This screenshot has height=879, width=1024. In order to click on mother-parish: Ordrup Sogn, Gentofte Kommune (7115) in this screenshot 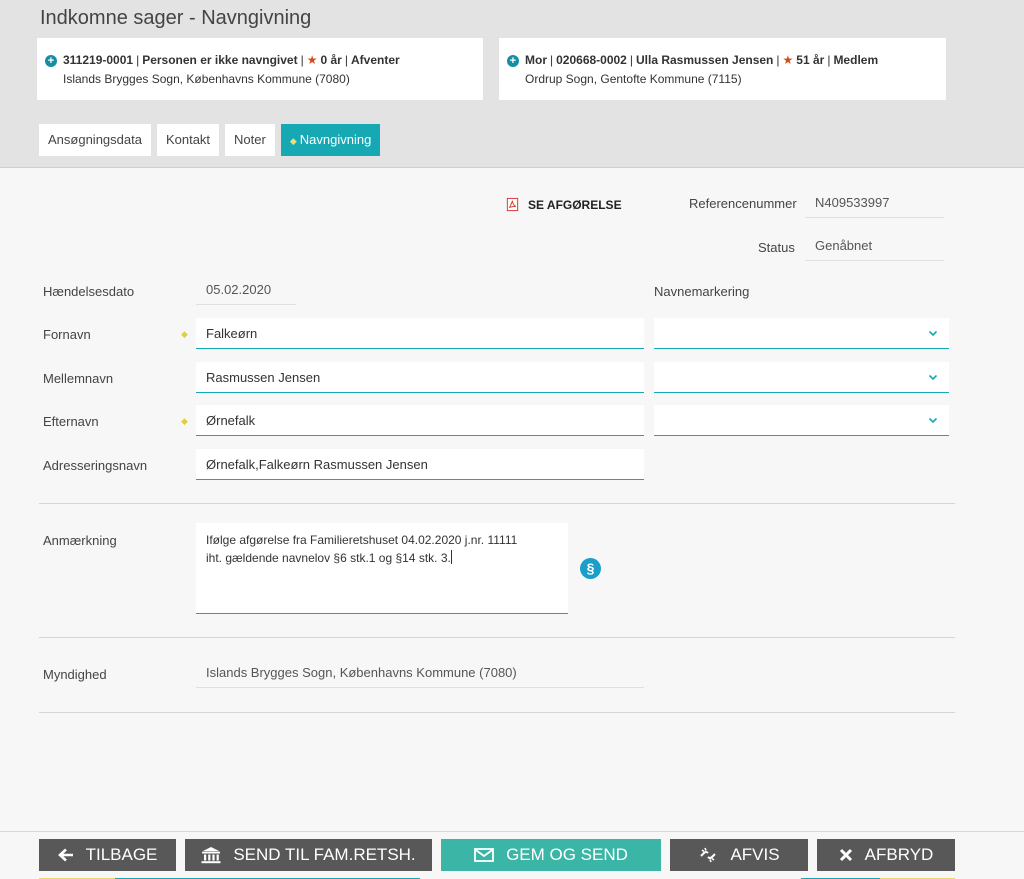, I will do `click(633, 79)`.